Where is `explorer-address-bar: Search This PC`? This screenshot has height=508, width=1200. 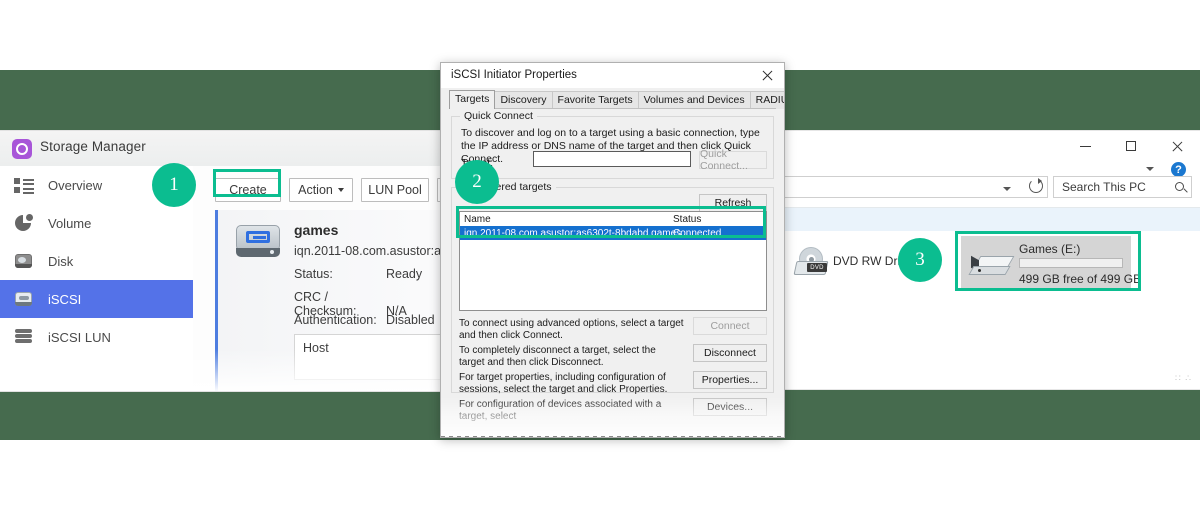
explorer-address-bar: Search This PC is located at coordinates (992, 188).